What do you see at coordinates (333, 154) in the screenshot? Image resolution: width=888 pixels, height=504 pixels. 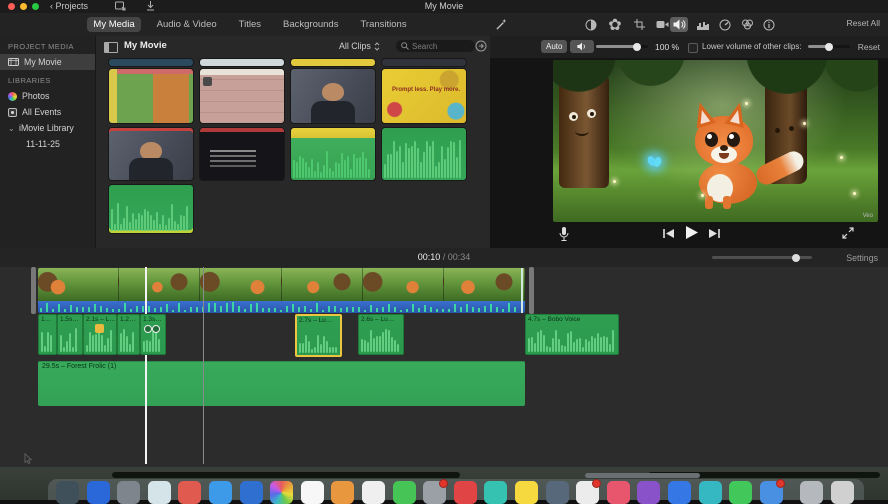 I see `media-thumbnail-audio-yellow` at bounding box center [333, 154].